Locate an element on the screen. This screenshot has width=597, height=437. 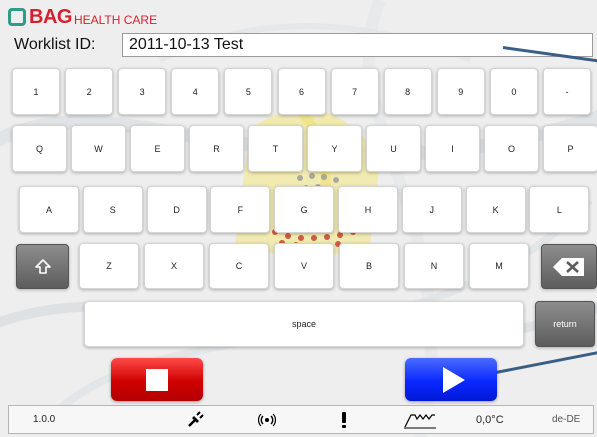
key: 9 is located at coordinates (460, 91).